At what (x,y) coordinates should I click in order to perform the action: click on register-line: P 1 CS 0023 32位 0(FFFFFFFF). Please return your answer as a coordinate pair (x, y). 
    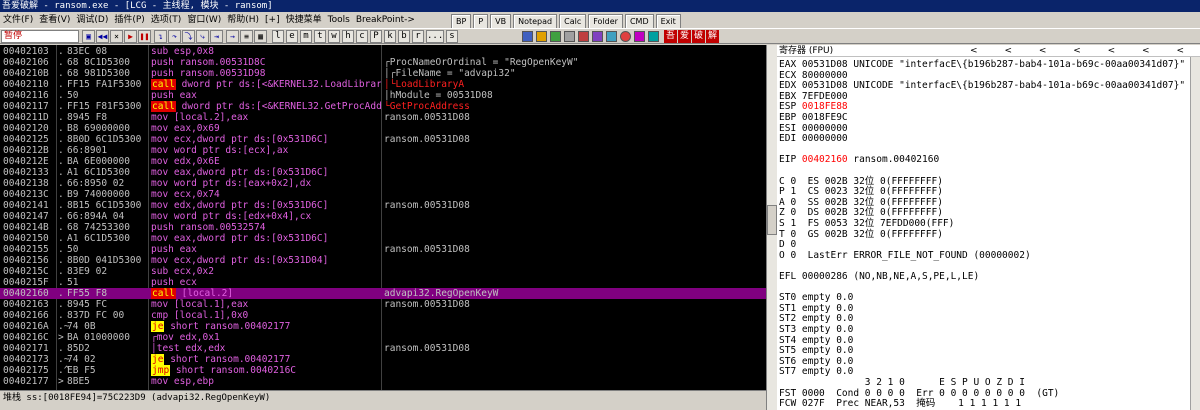
    Looking at the image, I should click on (861, 191).